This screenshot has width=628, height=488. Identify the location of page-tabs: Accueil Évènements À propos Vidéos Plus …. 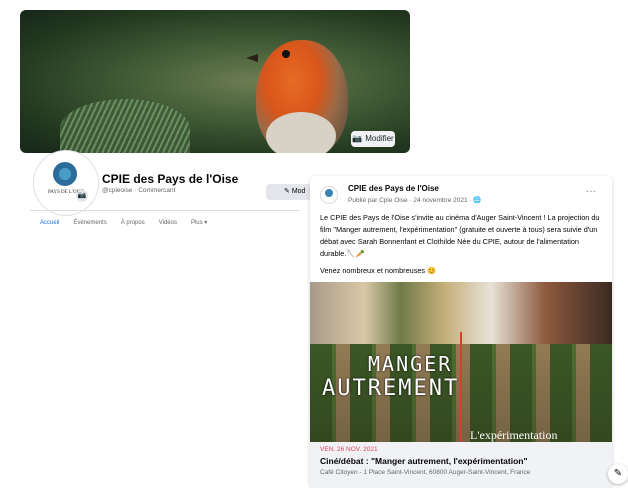
(165, 222).